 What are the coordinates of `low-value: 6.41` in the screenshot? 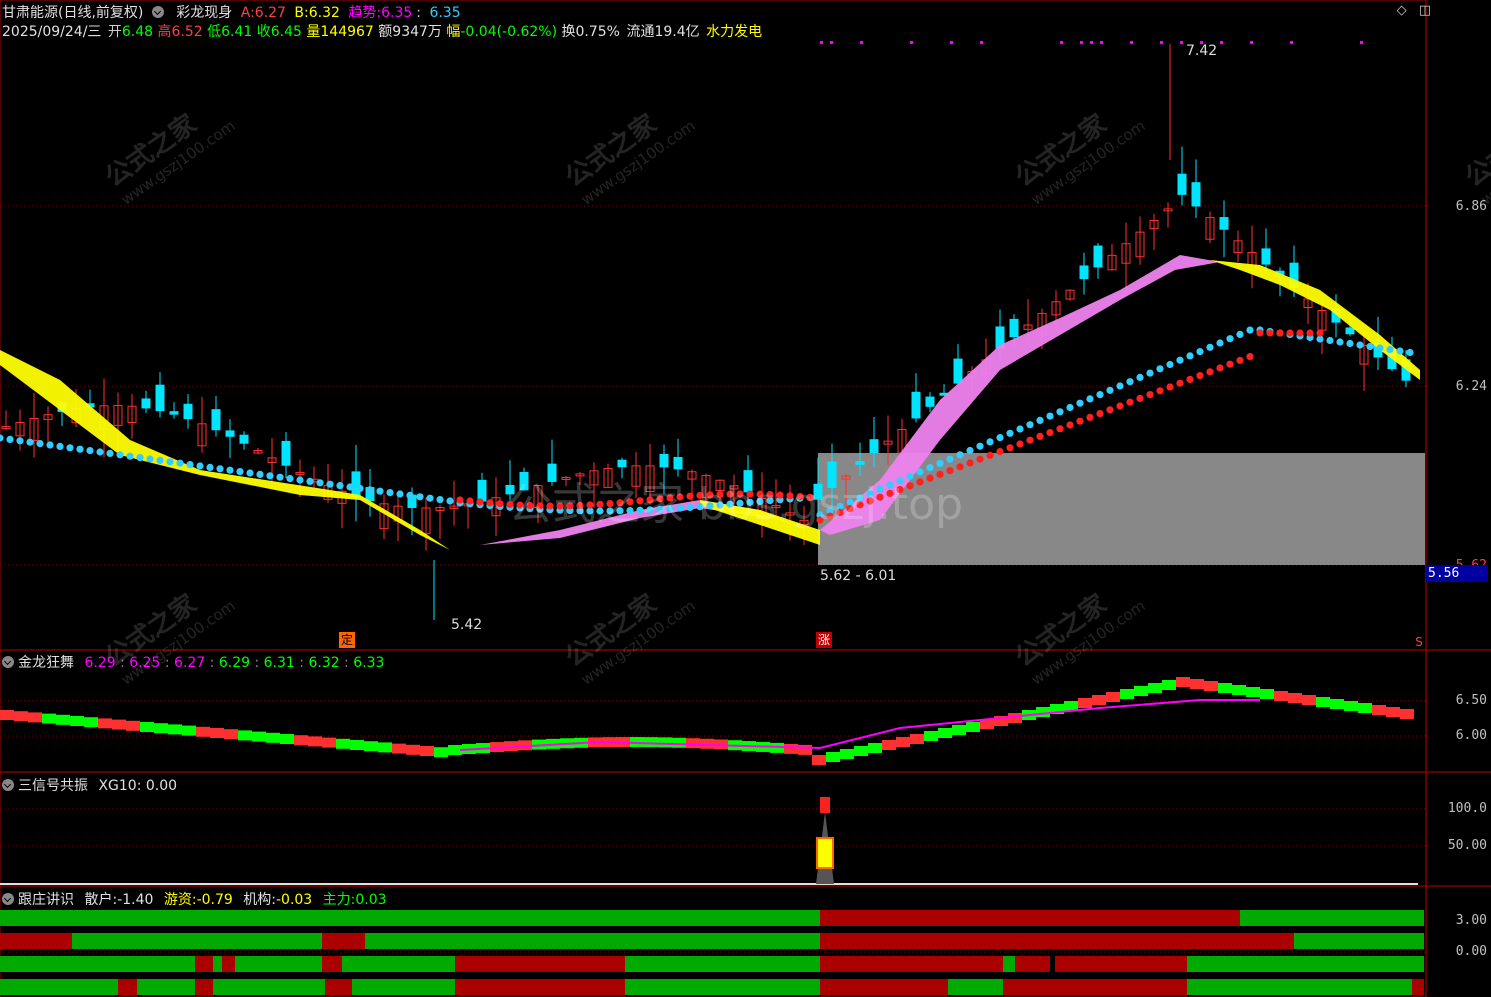 It's located at (237, 32).